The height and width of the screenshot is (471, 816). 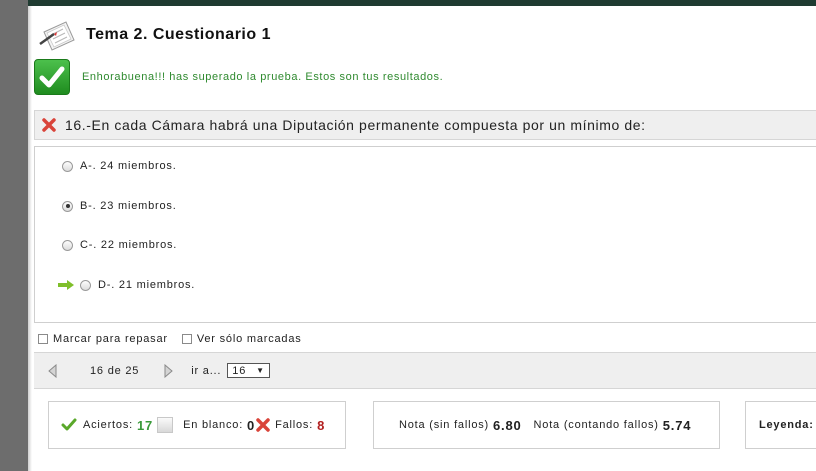 I want to click on grade-with-penalty-label: Nota (contando fallos), so click(x=596, y=425).